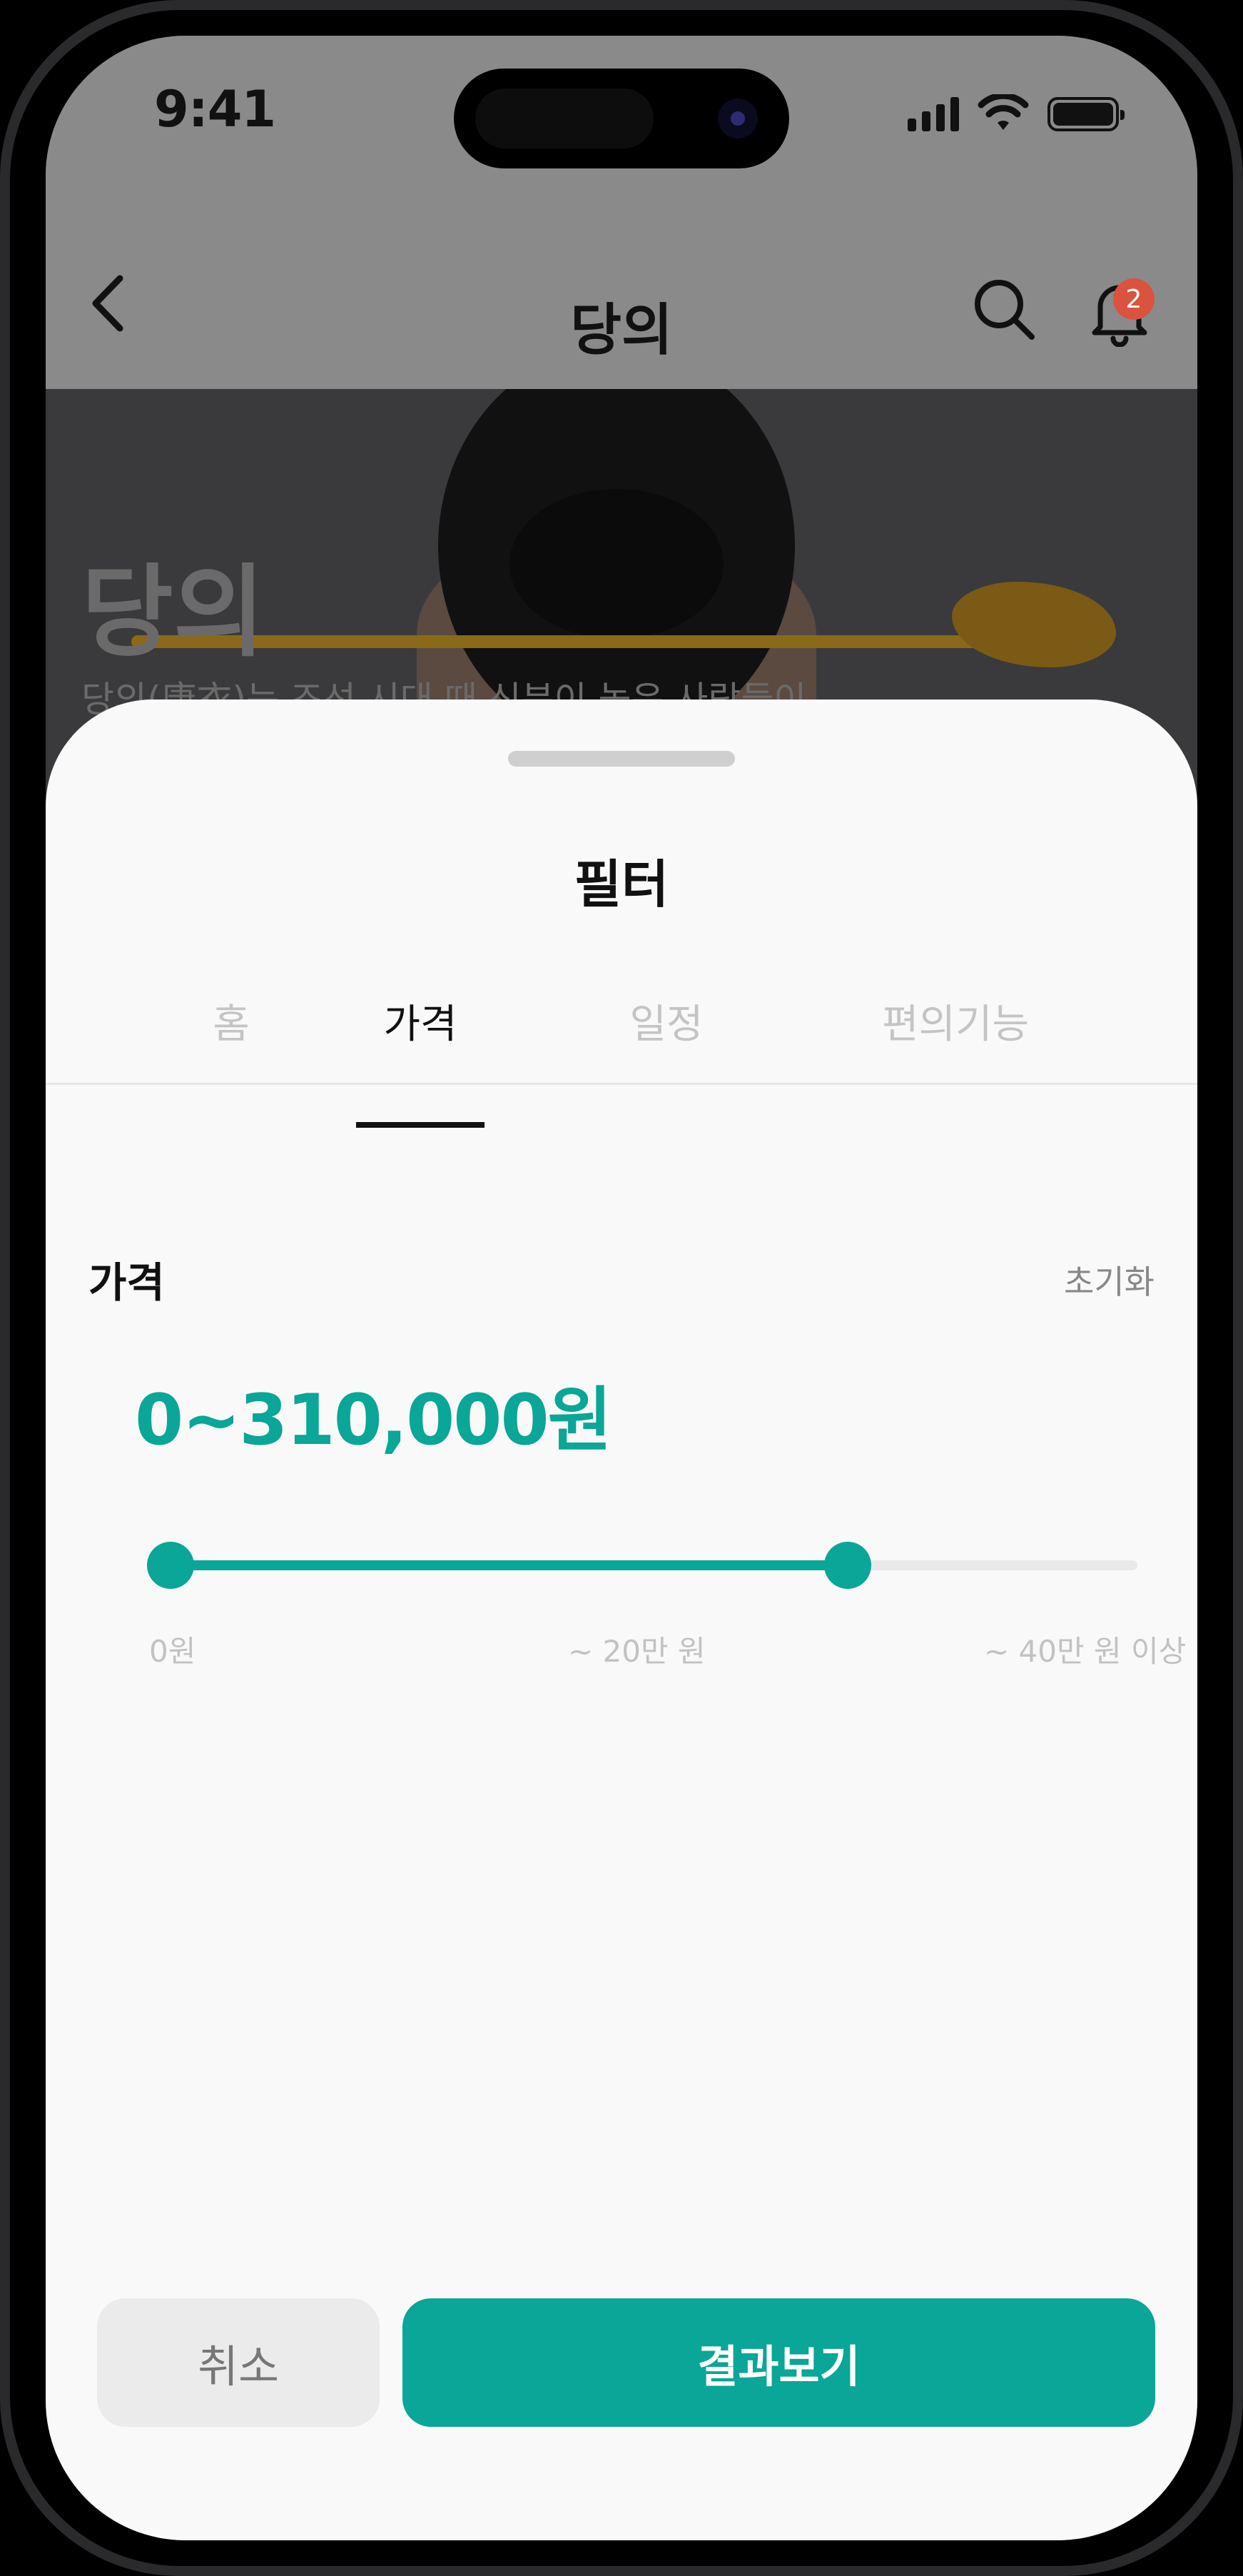  What do you see at coordinates (172, 1651) in the screenshot?
I see `tick-label-min: 0원` at bounding box center [172, 1651].